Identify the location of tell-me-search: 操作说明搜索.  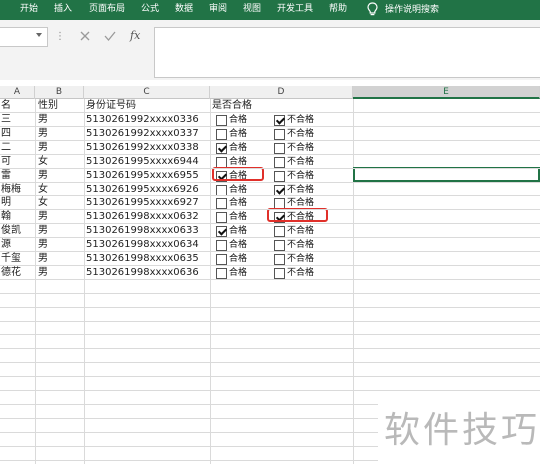
(402, 9).